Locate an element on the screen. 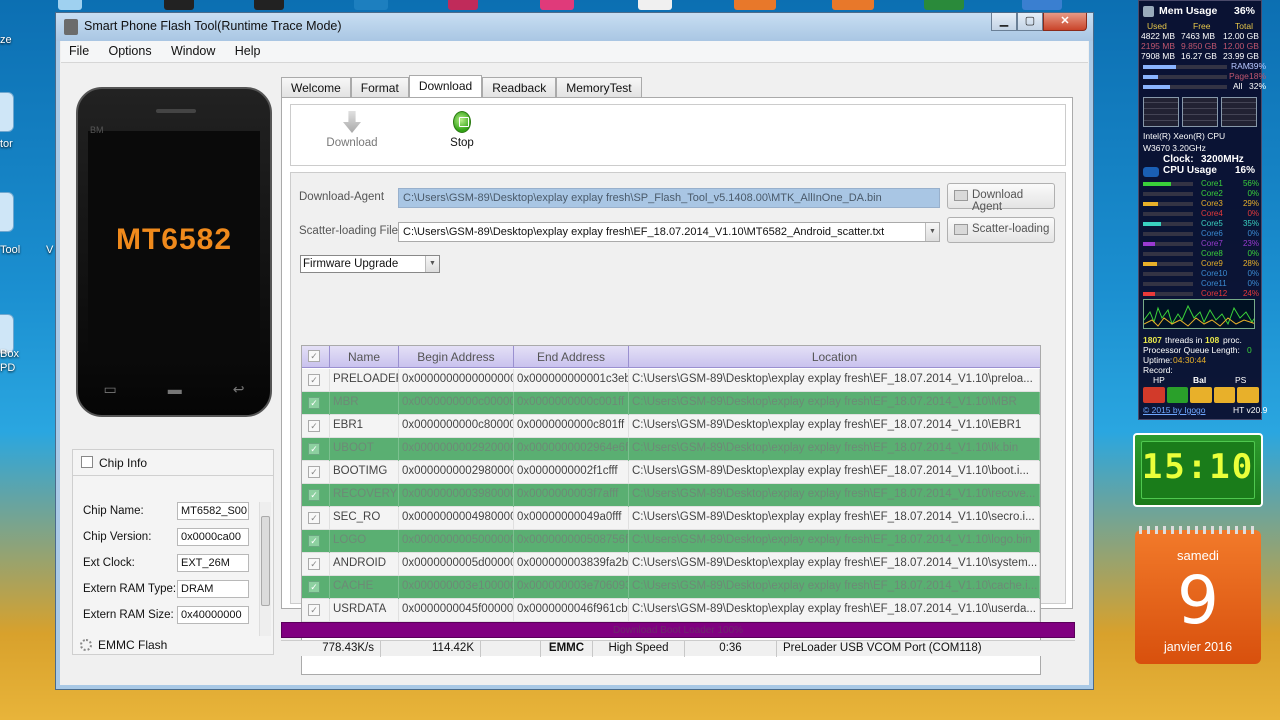 This screenshot has width=1280, height=720. settings-icon is located at coordinates (1177, 395).